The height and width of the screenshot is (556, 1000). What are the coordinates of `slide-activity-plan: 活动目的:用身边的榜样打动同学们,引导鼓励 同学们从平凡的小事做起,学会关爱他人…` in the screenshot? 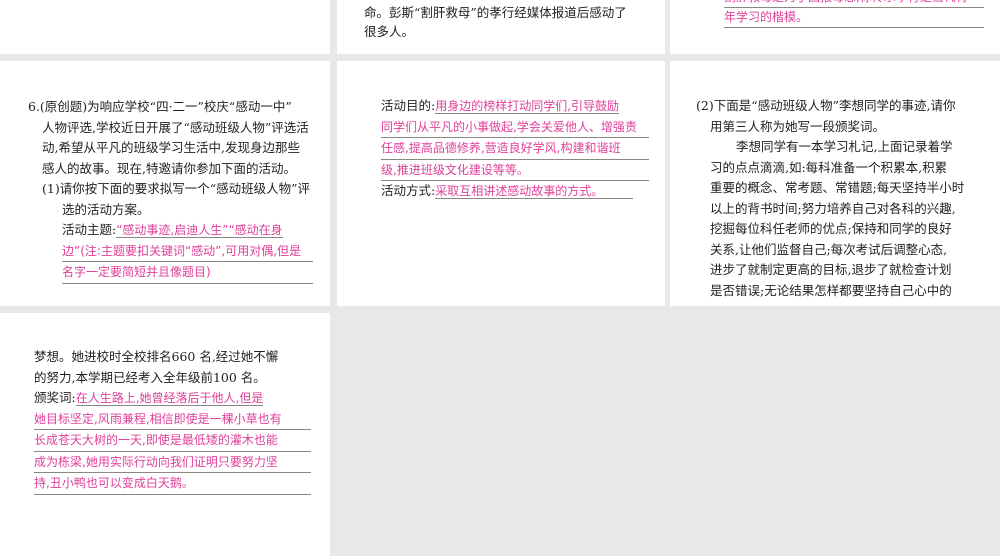 It's located at (501, 183).